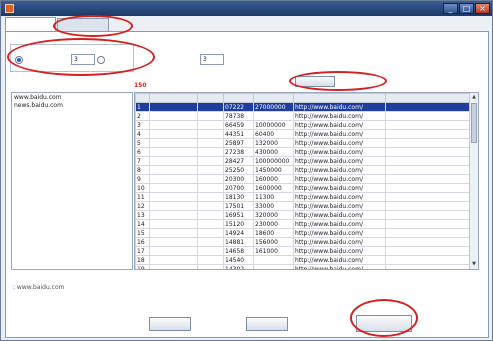 The image size is (493, 341). What do you see at coordinates (273, 143) in the screenshot?
I see `table-cell: 132000` at bounding box center [273, 143].